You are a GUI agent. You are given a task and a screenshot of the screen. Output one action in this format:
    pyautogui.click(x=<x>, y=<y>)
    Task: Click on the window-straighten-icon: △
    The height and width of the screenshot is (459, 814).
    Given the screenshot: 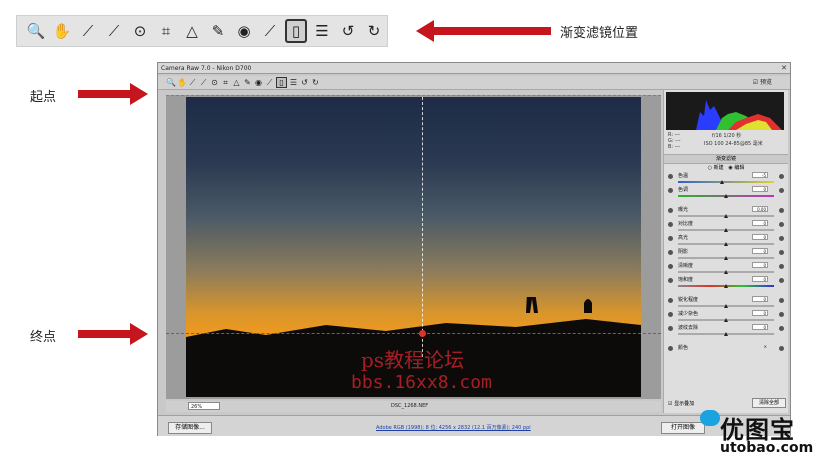 What is the action you would take?
    pyautogui.click(x=236, y=82)
    